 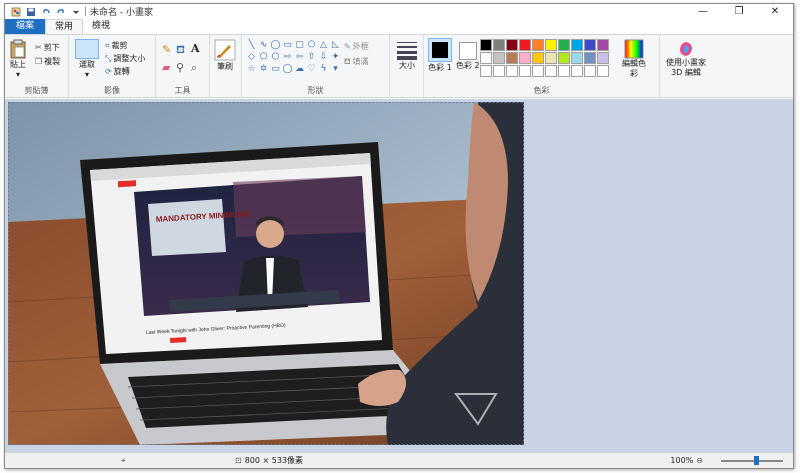 What do you see at coordinates (634, 59) in the screenshot?
I see `edit-colors-button: 編輯色彩` at bounding box center [634, 59].